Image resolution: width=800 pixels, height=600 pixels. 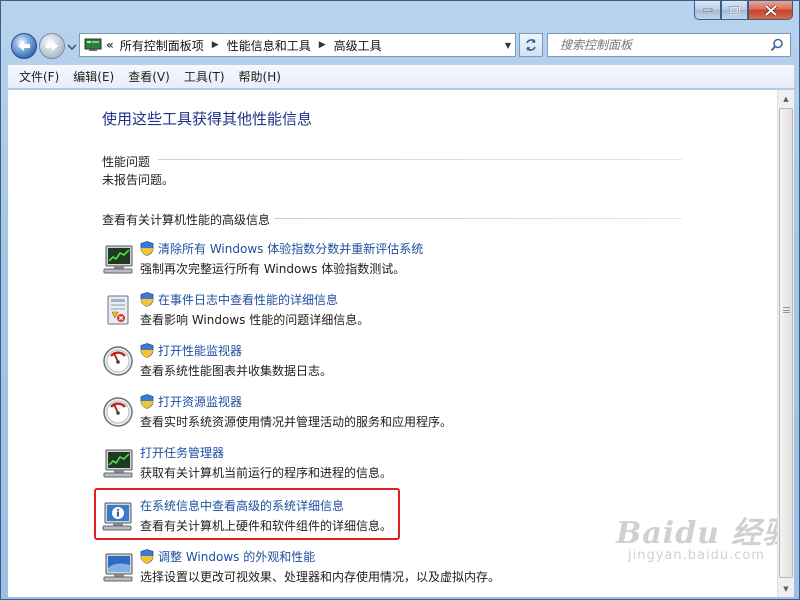 I want to click on watermark-logo: Baidu 经验, so click(x=705, y=533).